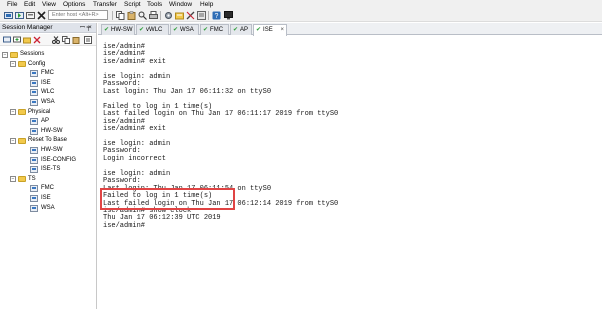 The image size is (602, 309). Describe the element at coordinates (180, 4) in the screenshot. I see `menu-window: Window` at that location.